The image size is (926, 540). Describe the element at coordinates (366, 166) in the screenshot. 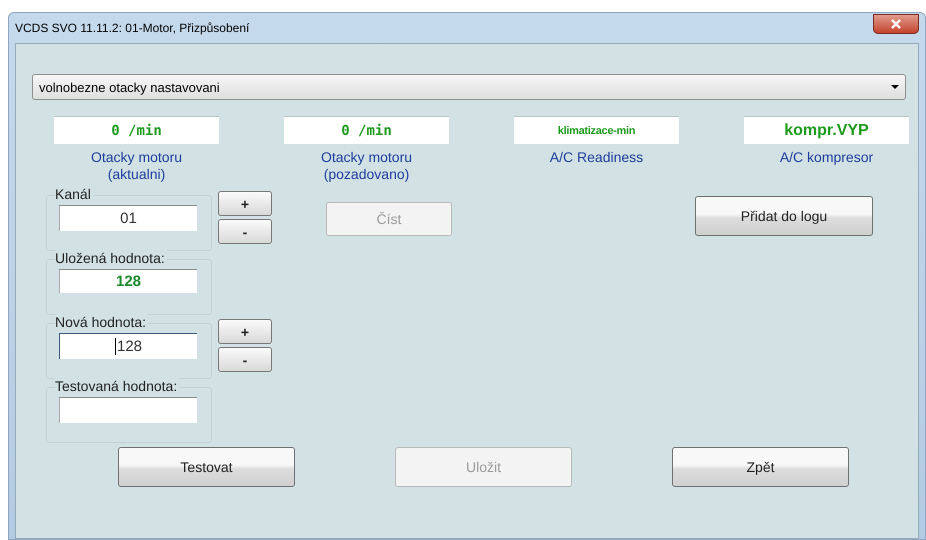

I see `readout-label: Otacky motoru (pozadovano)` at that location.